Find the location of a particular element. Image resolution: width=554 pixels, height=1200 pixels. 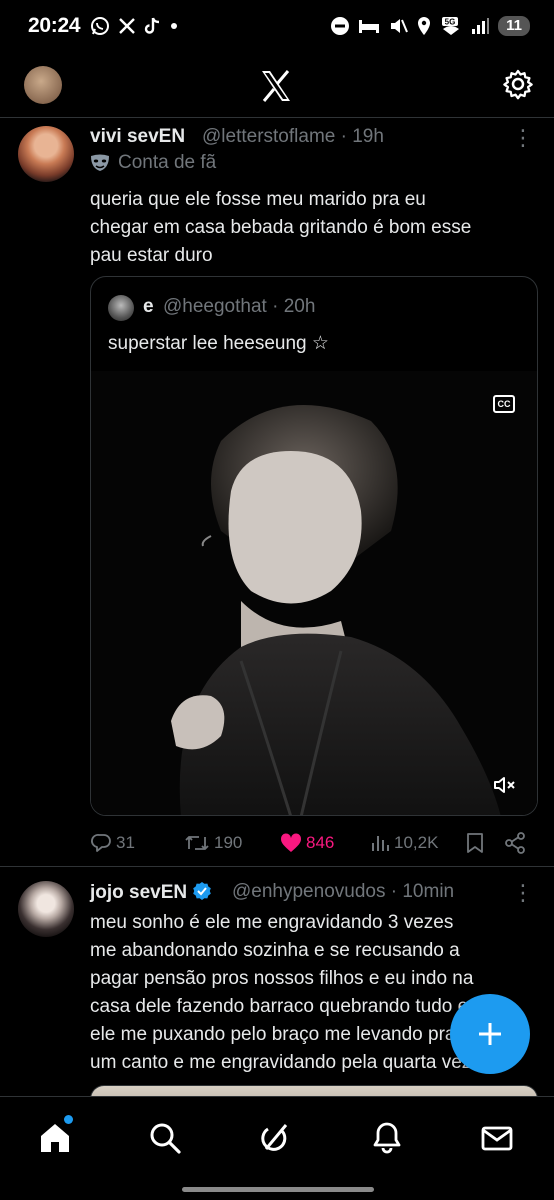

mask-icon is located at coordinates (100, 162).